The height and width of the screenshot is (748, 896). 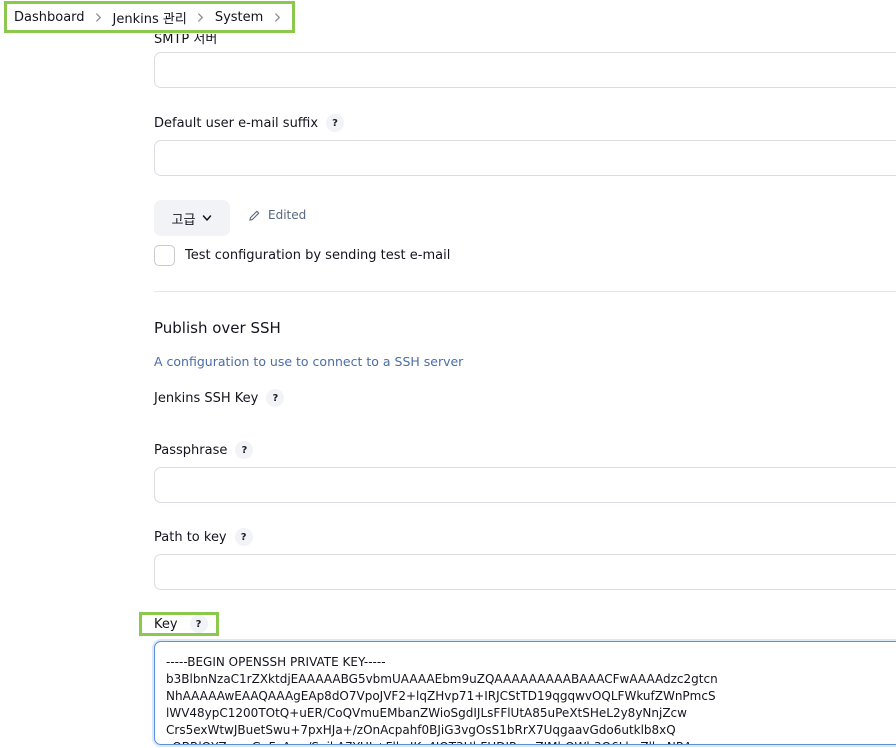 What do you see at coordinates (249, 123) in the screenshot?
I see `email-suffix-label: Default user e-mail suffix ?` at bounding box center [249, 123].